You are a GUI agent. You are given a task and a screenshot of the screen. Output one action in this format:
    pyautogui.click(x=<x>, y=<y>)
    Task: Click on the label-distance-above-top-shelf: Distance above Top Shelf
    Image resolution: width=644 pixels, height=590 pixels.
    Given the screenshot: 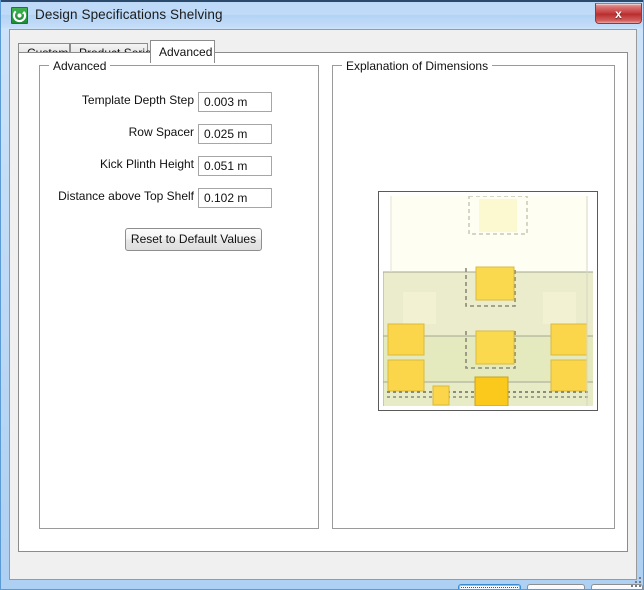 What is the action you would take?
    pyautogui.click(x=126, y=196)
    